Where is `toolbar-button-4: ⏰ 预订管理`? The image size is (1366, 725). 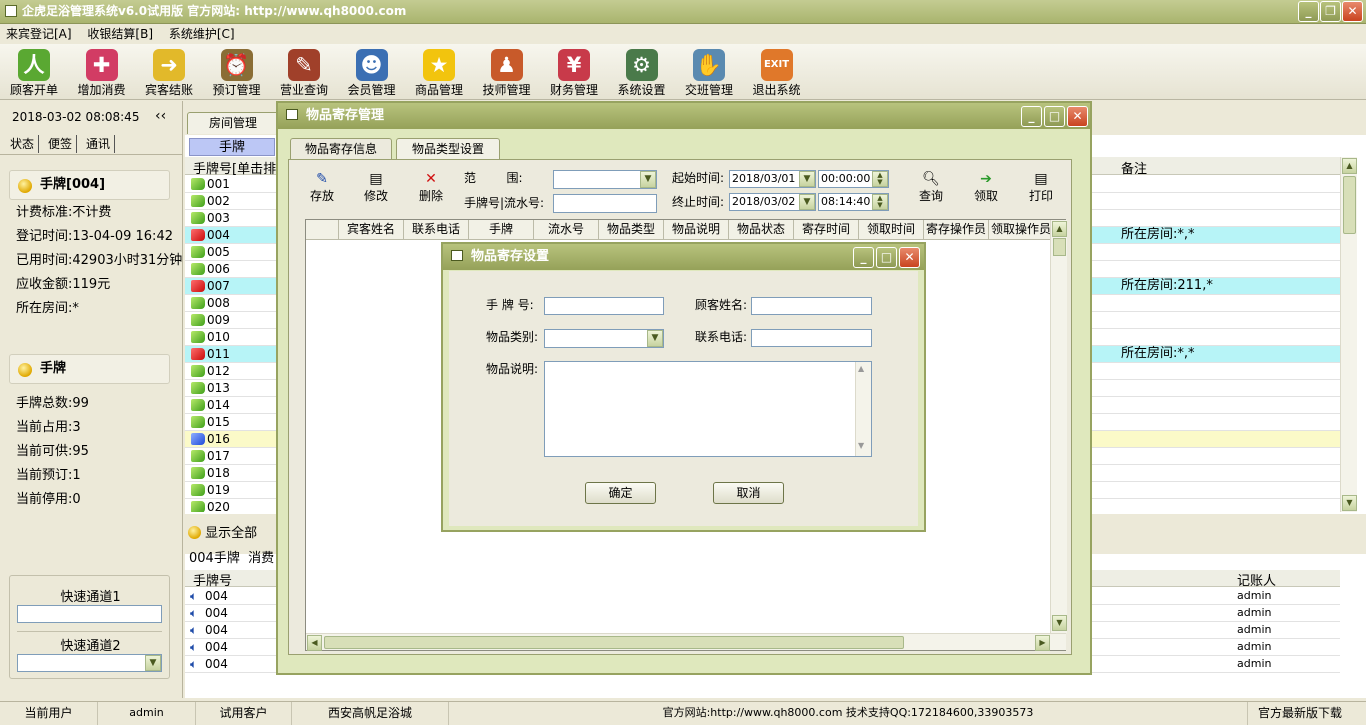 toolbar-button-4: ⏰ 预订管理 is located at coordinates (237, 72).